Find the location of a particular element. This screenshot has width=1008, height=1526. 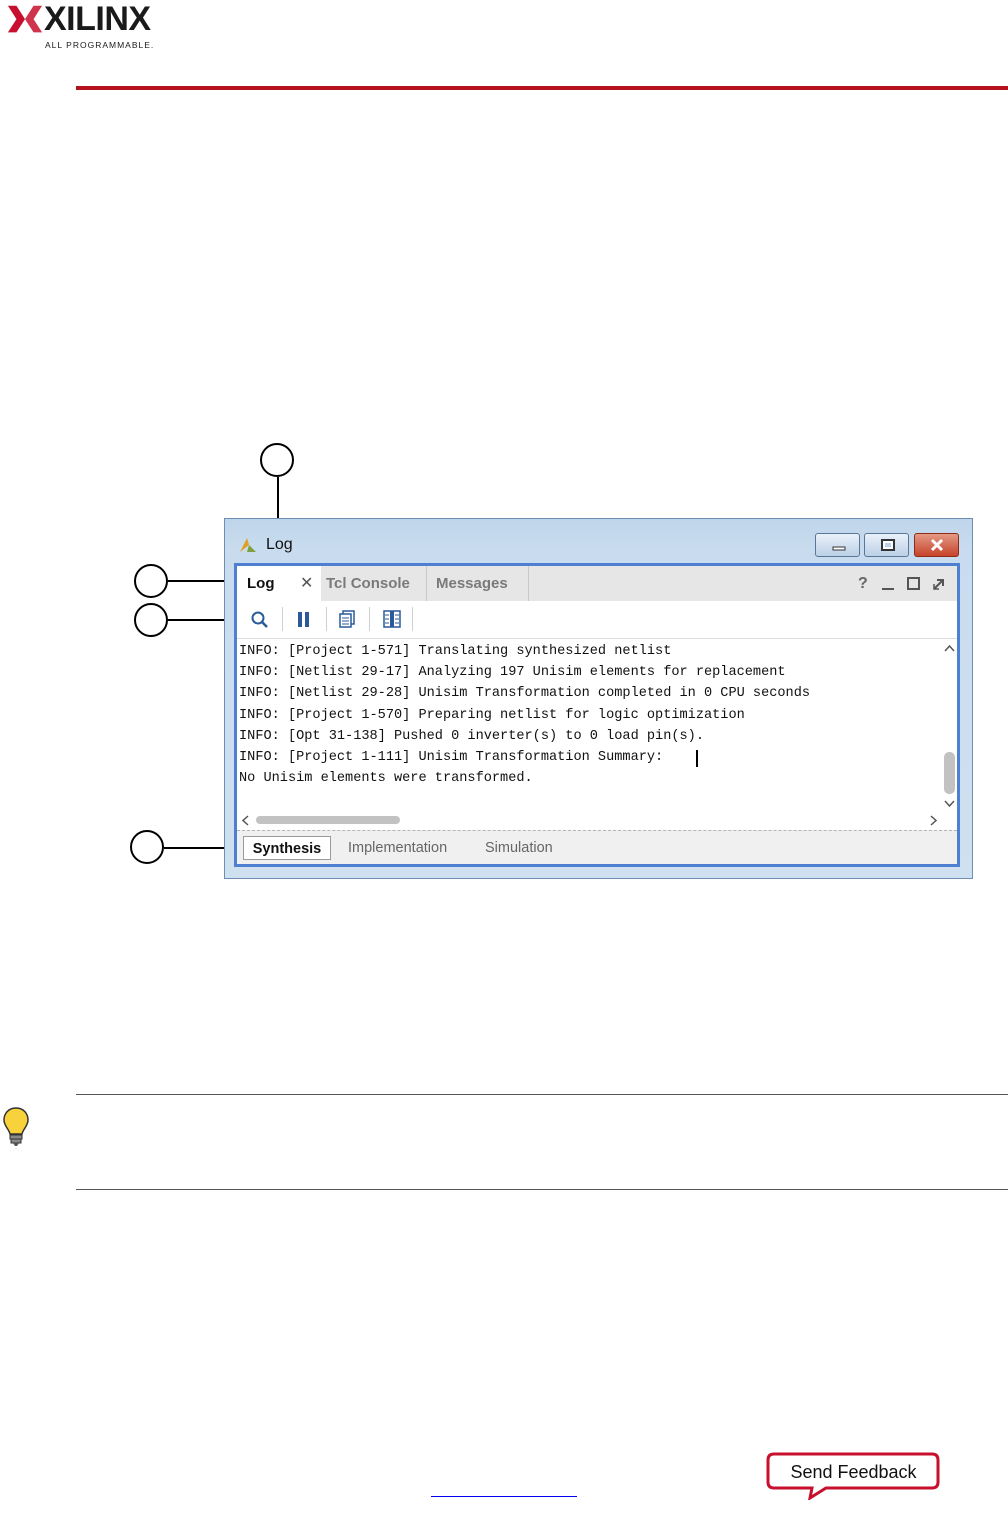

tab-tcl-console: Tcl Console is located at coordinates (374, 583).